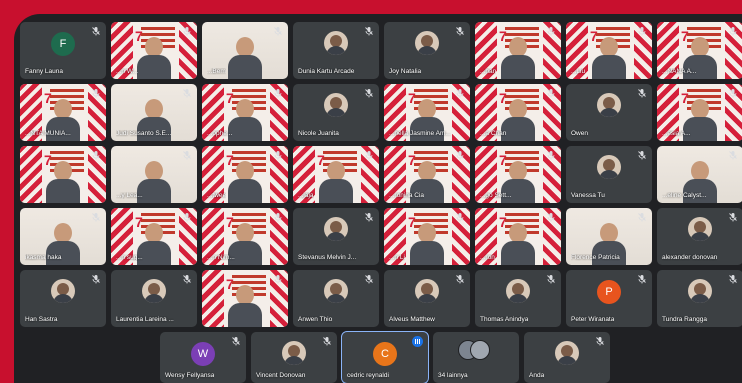 The image size is (742, 383). Describe the element at coordinates (203, 354) in the screenshot. I see `avatar: W` at that location.